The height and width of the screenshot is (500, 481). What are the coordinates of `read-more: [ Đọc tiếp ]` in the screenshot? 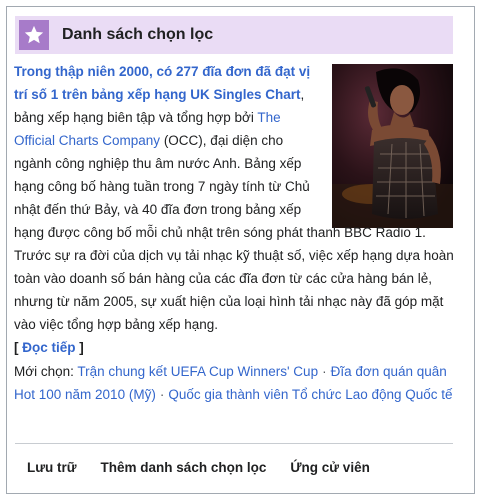 It's located at (49, 347).